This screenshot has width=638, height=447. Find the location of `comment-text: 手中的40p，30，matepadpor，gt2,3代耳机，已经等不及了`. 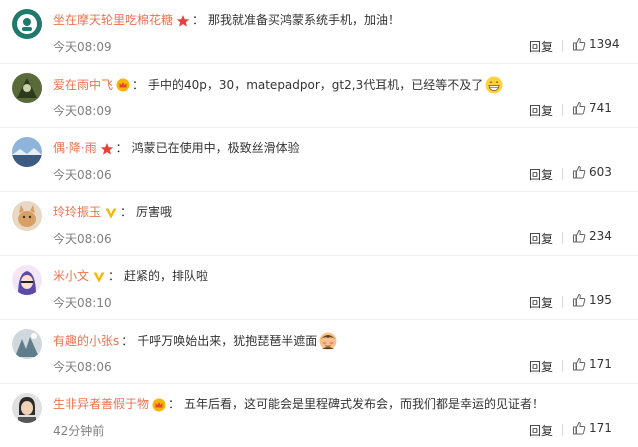

comment-text: 手中的40p，30，matepadpor，gt2,3代耳机，已经等不及了 is located at coordinates (316, 84).